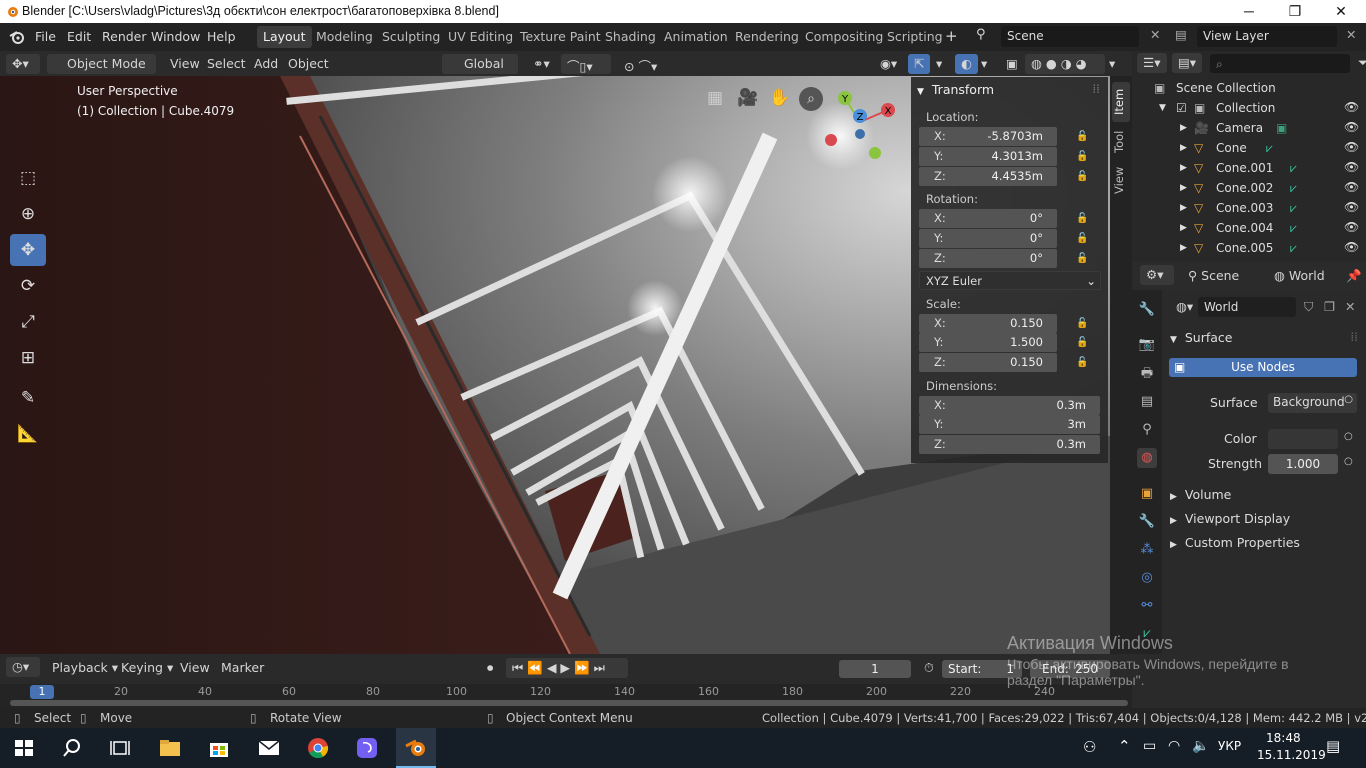 Image resolution: width=1366 pixels, height=768 pixels. What do you see at coordinates (266, 64) in the screenshot?
I see `menu-add: Add` at bounding box center [266, 64].